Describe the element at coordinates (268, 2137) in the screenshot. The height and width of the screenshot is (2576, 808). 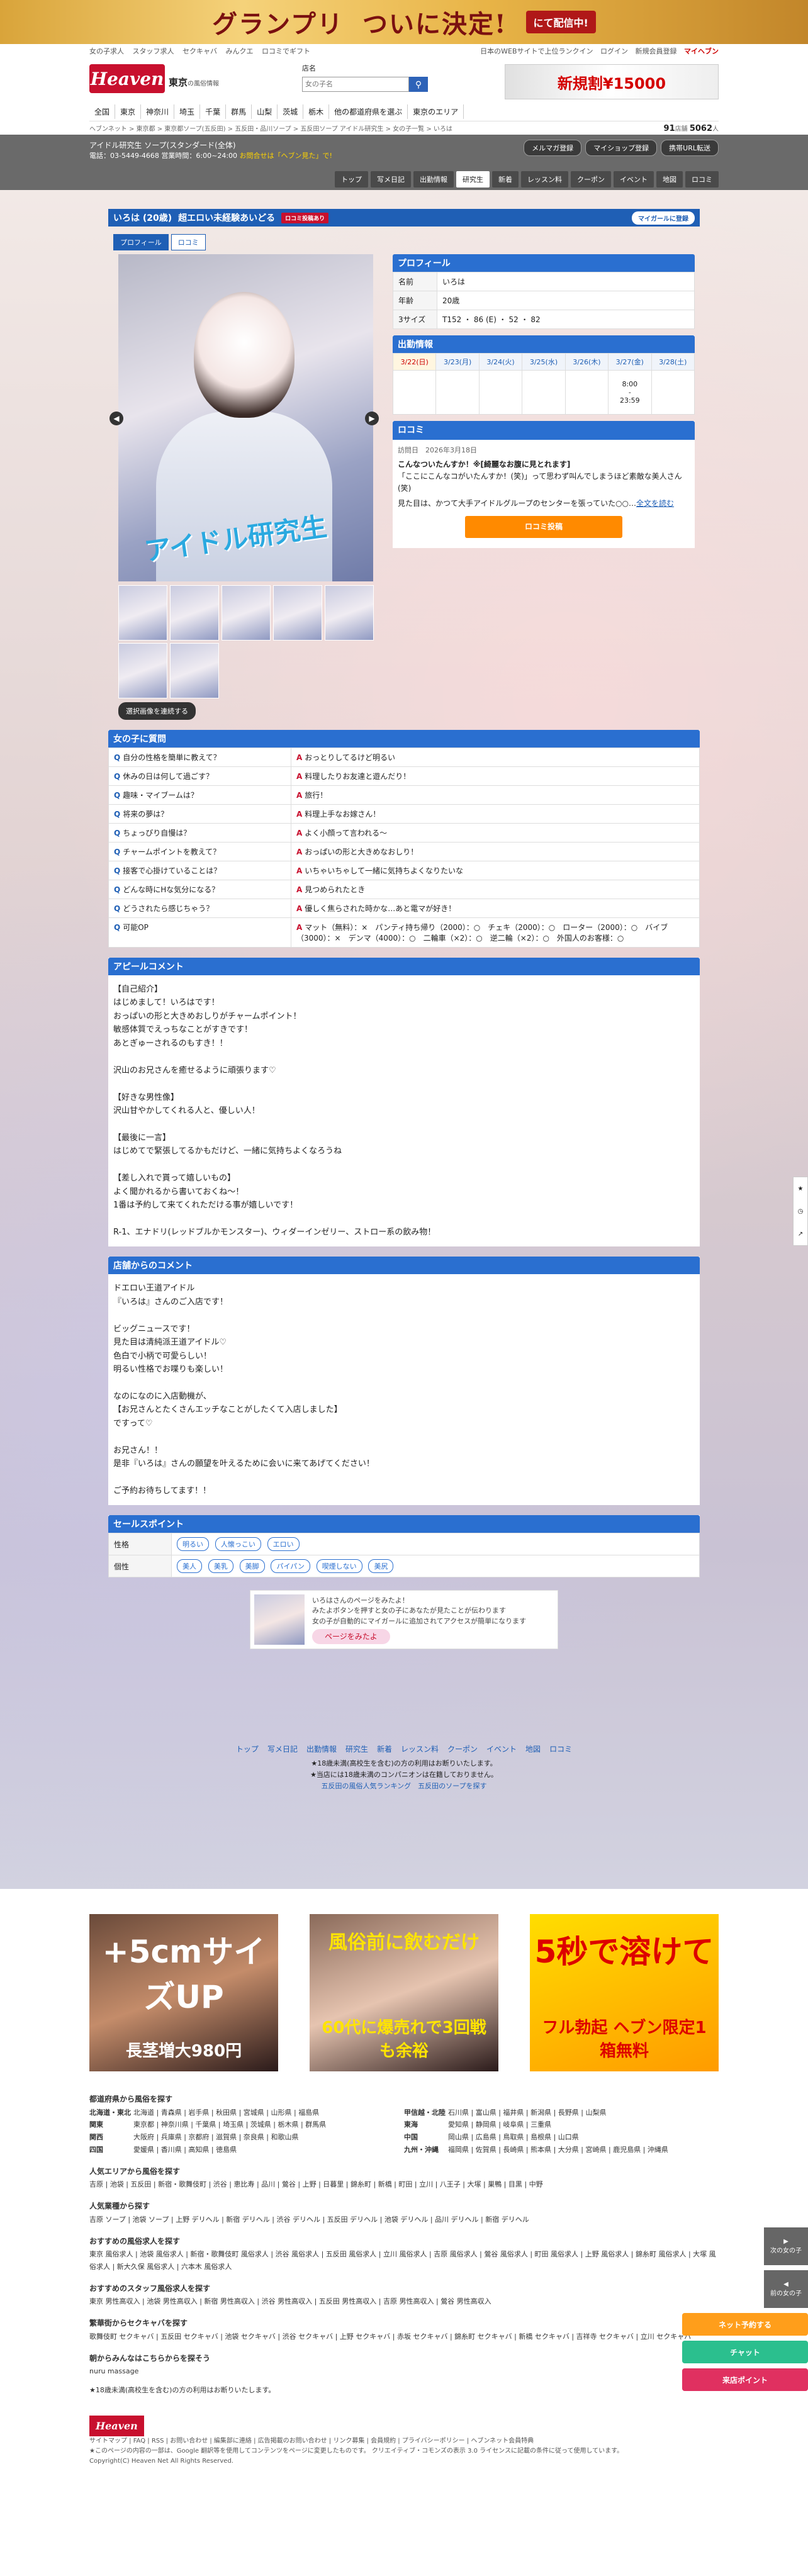
I see `region-links: 大阪府 | 兵庫県 | 京都府 | 滋賀県 | 奈良県 | 和歌山県` at that location.